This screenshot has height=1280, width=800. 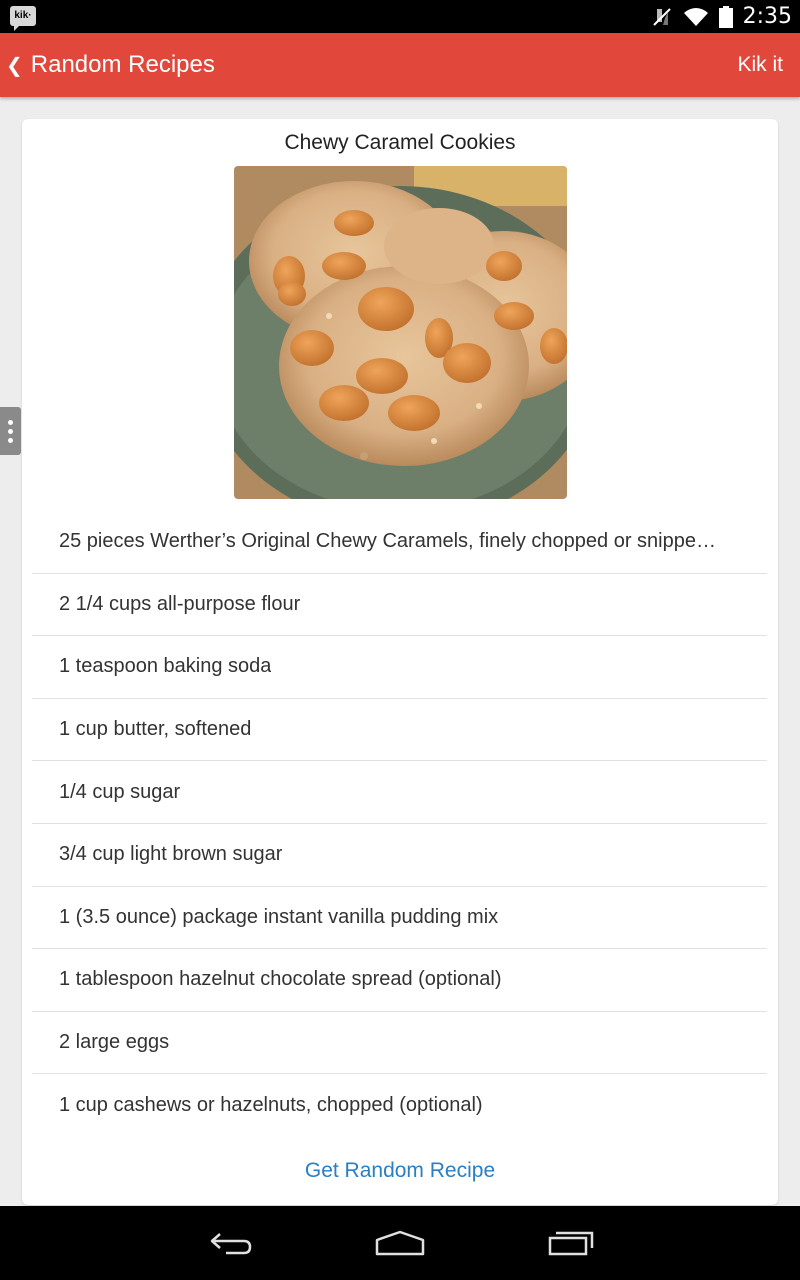 I want to click on status-time: 2:35, so click(x=767, y=16).